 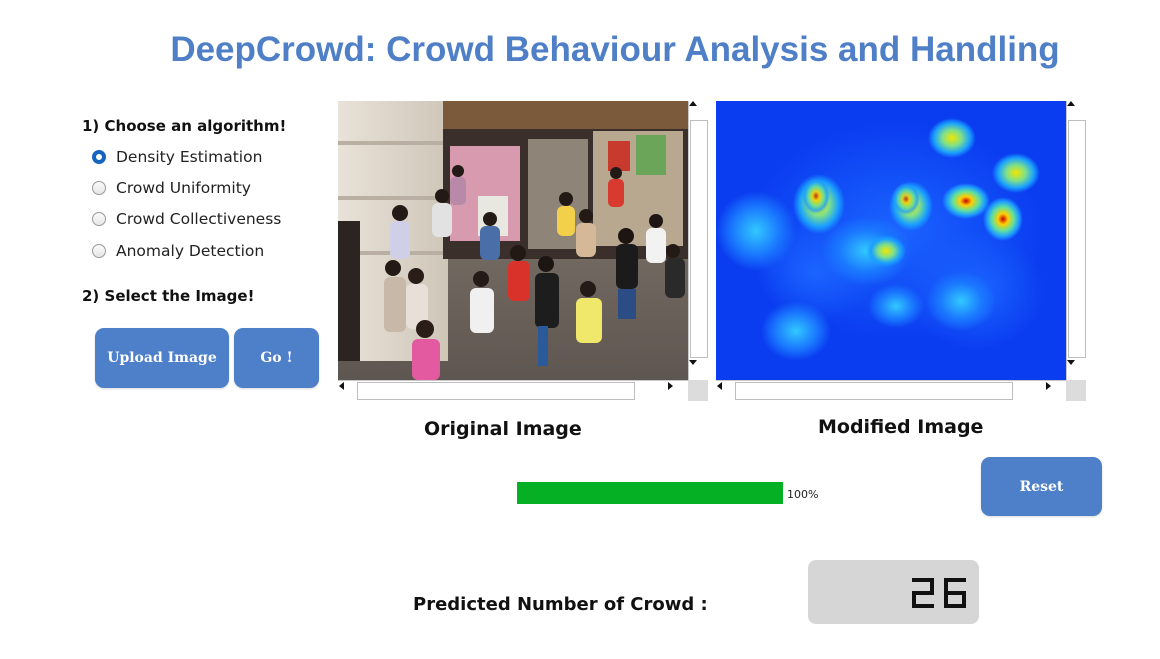 What do you see at coordinates (1041, 486) in the screenshot?
I see `reset-button: Reset` at bounding box center [1041, 486].